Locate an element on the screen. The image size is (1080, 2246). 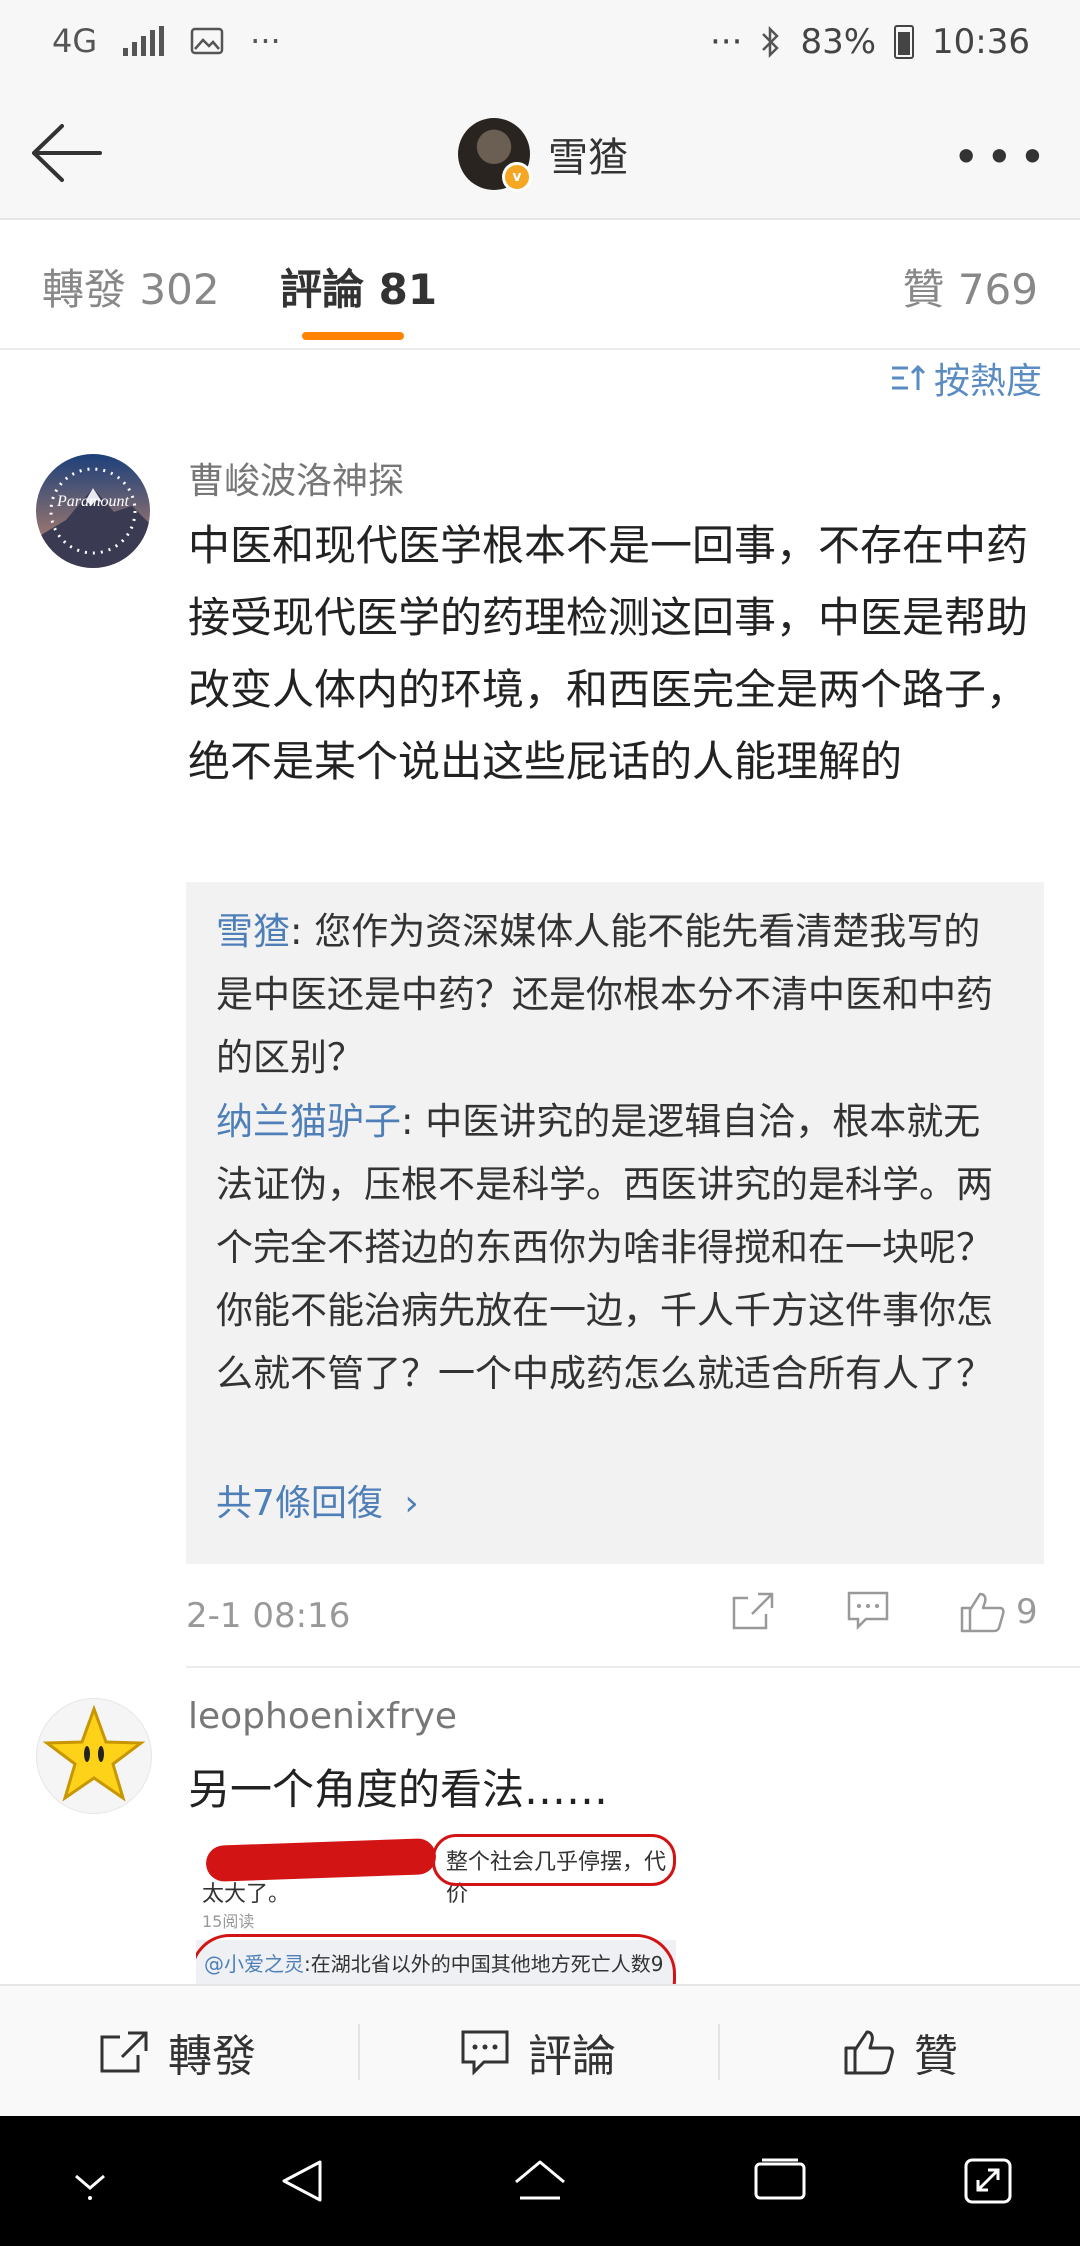
like-comment-button: 9 is located at coordinates (998, 1612).